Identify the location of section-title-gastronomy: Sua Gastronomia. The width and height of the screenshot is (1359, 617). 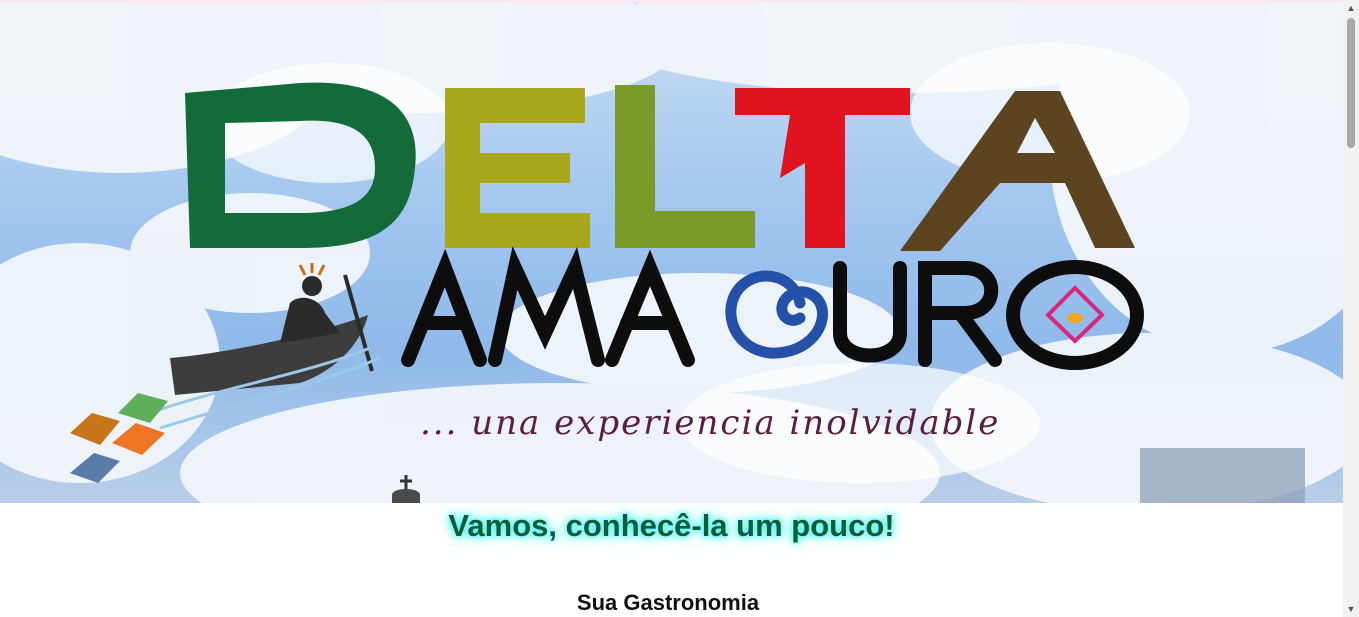
(668, 602).